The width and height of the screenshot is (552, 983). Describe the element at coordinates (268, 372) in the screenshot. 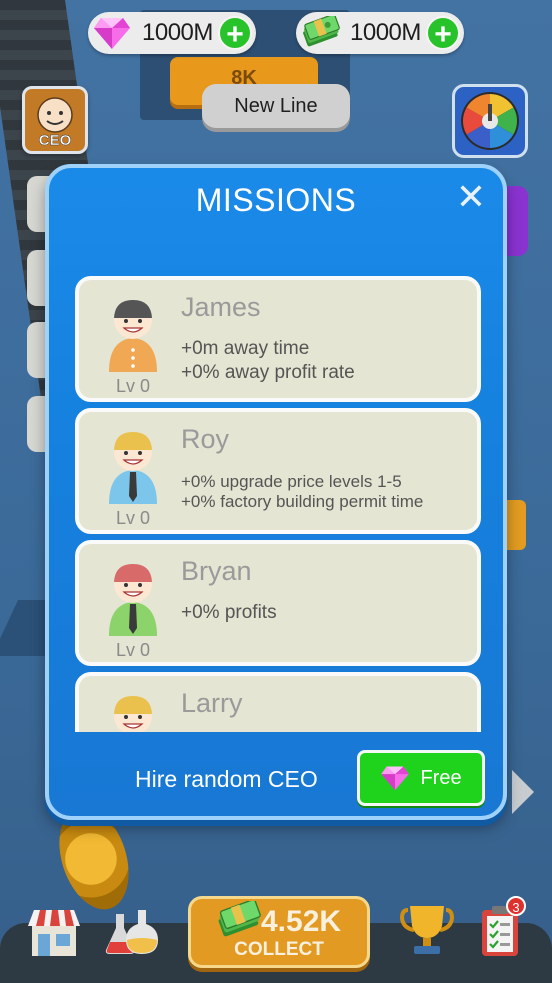

I see `ceo-perk: +0% away profit rate` at that location.